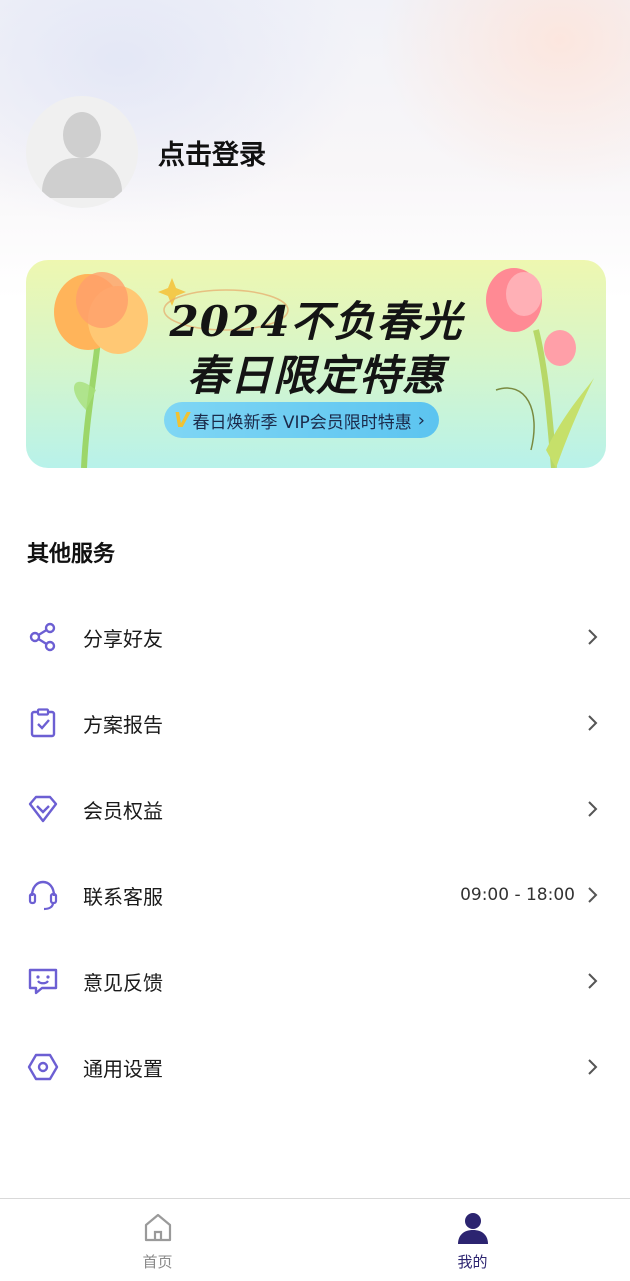 Image resolution: width=630 pixels, height=1281 pixels. What do you see at coordinates (316, 321) in the screenshot?
I see `banner-headline: 2024不负春光` at bounding box center [316, 321].